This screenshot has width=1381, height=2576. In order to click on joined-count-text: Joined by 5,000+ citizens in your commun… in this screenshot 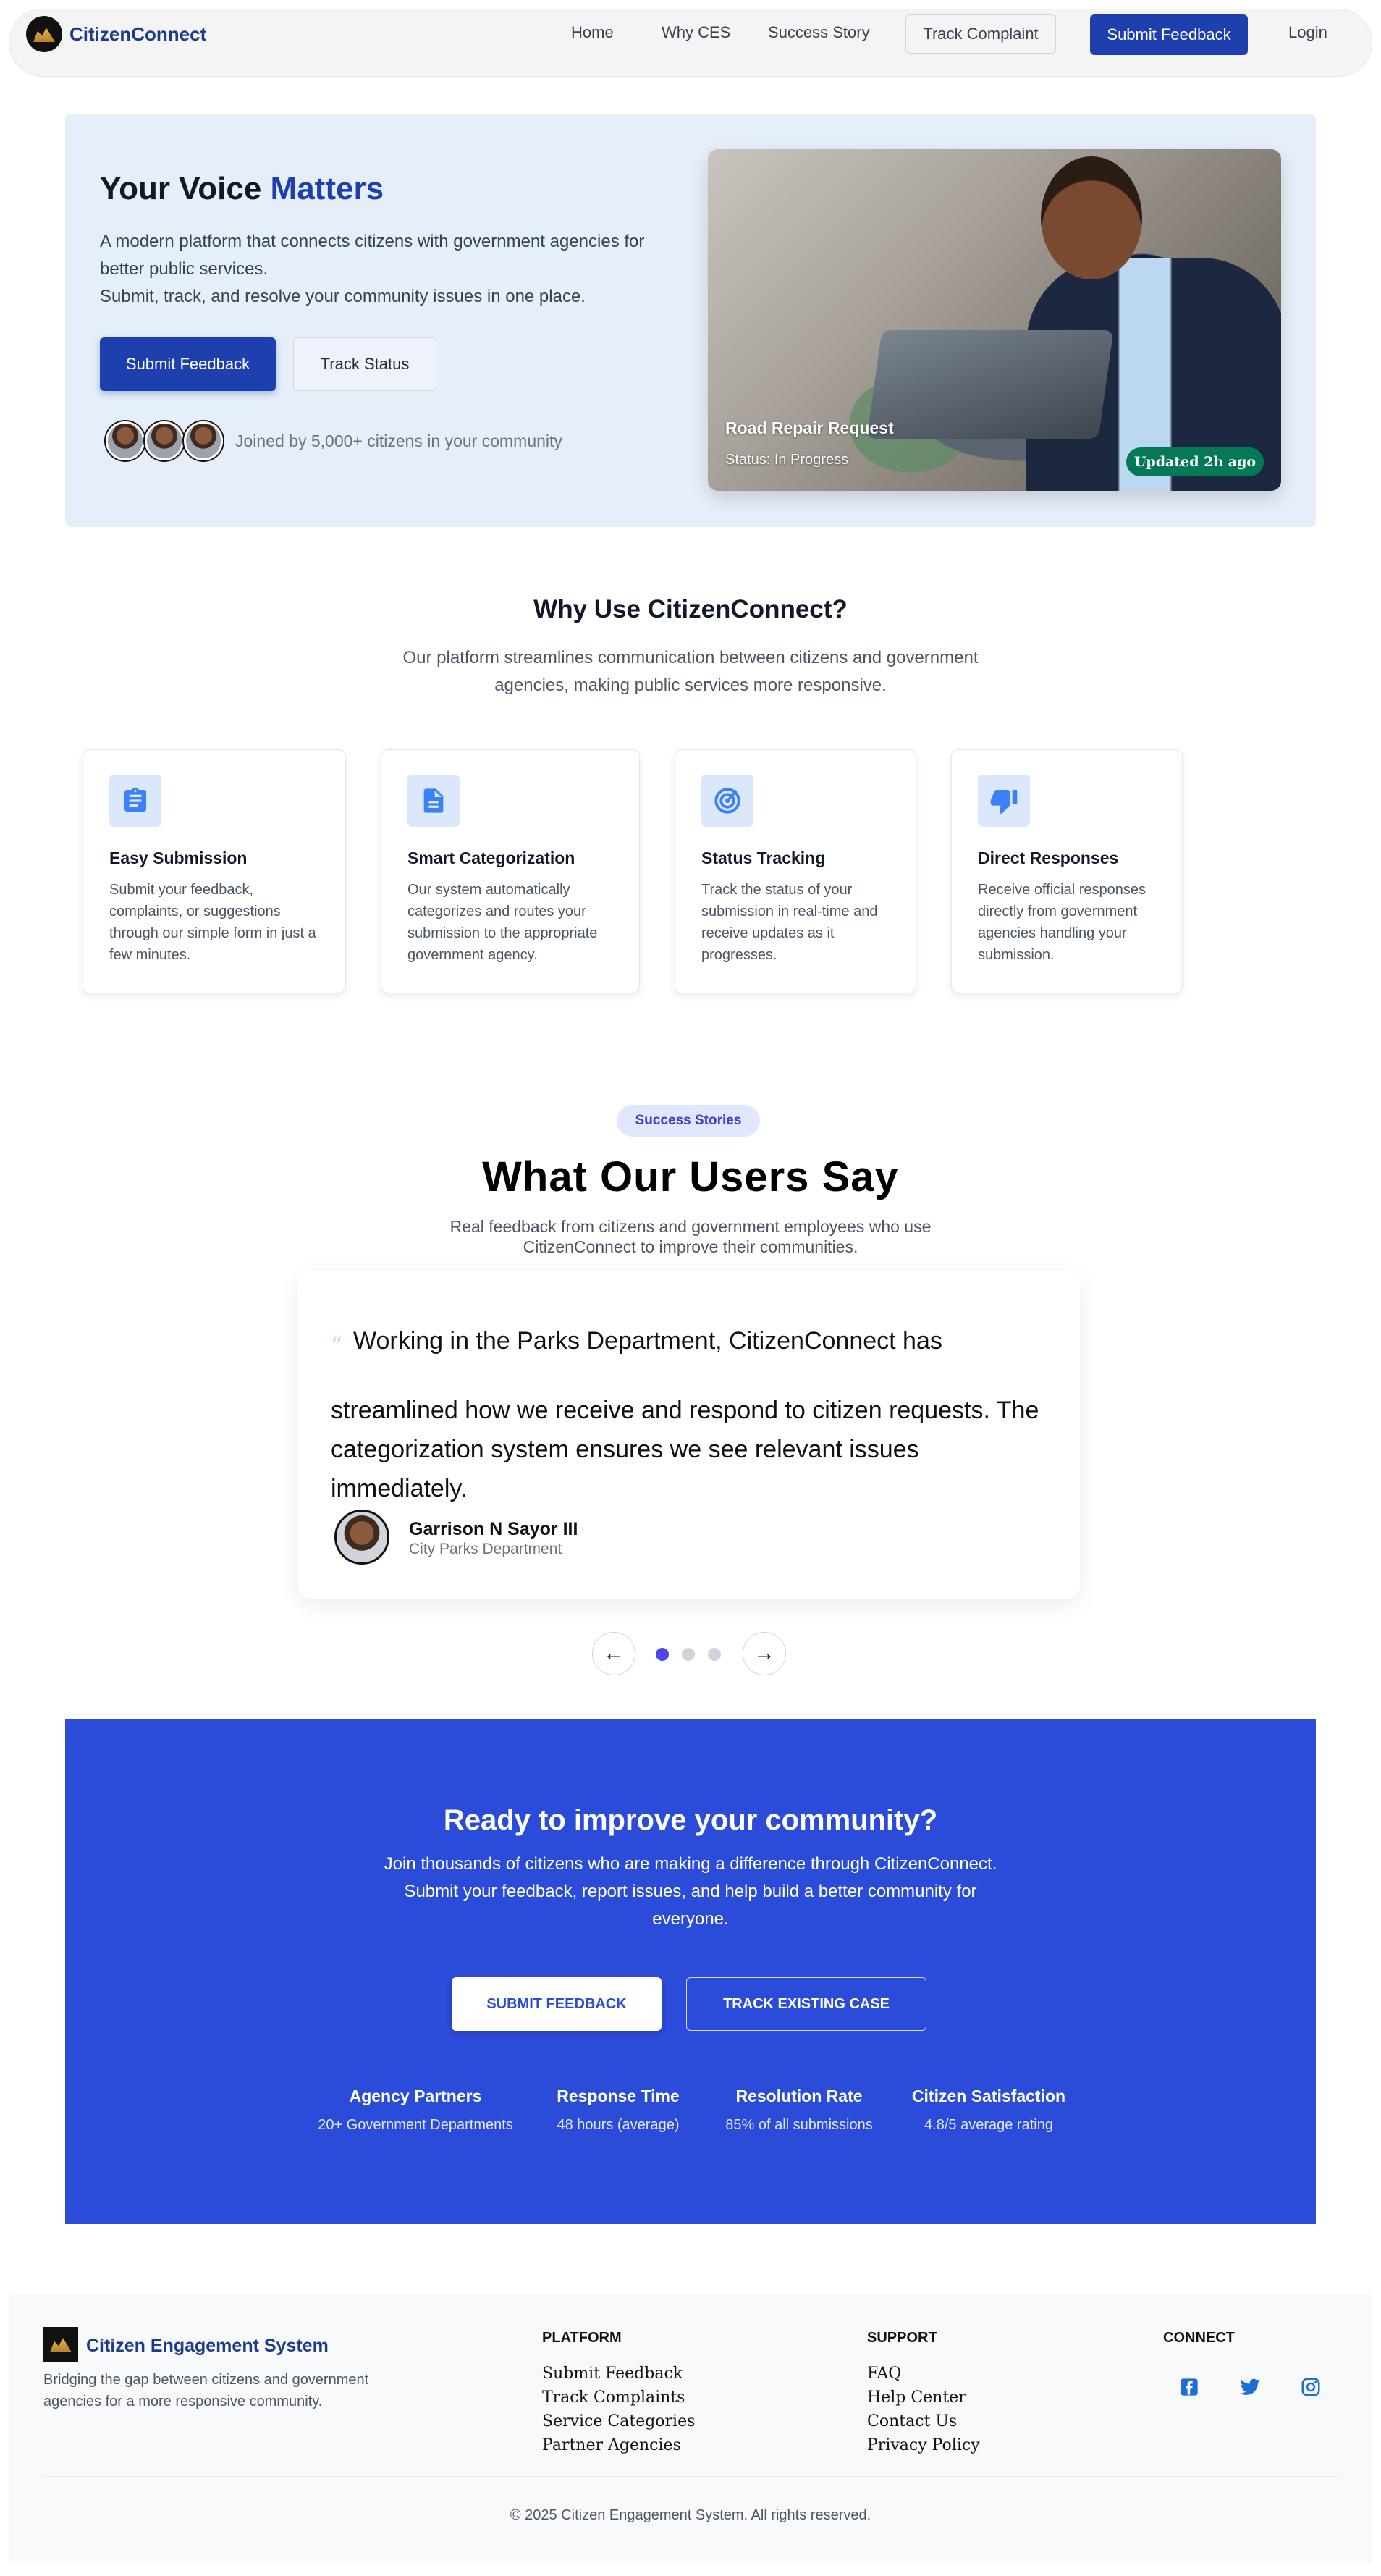, I will do `click(399, 441)`.